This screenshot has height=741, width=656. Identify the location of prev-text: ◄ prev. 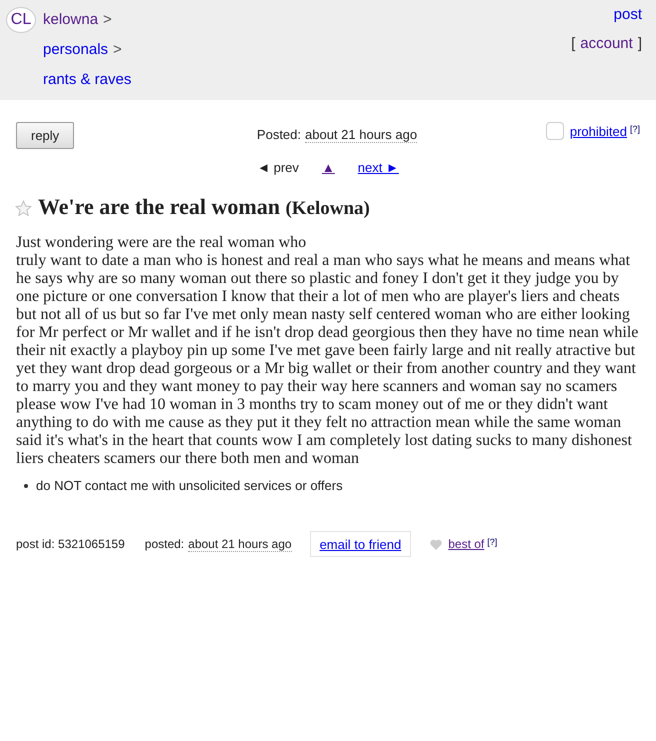
(278, 167).